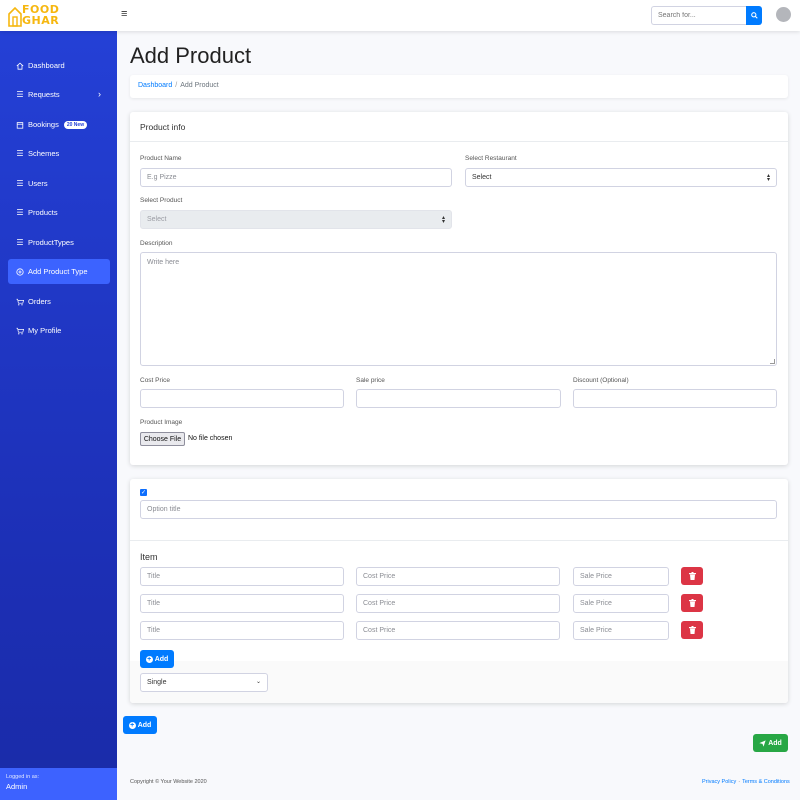 This screenshot has height=800, width=800. I want to click on restaurant-select: Select ▴ ▾, so click(621, 177).